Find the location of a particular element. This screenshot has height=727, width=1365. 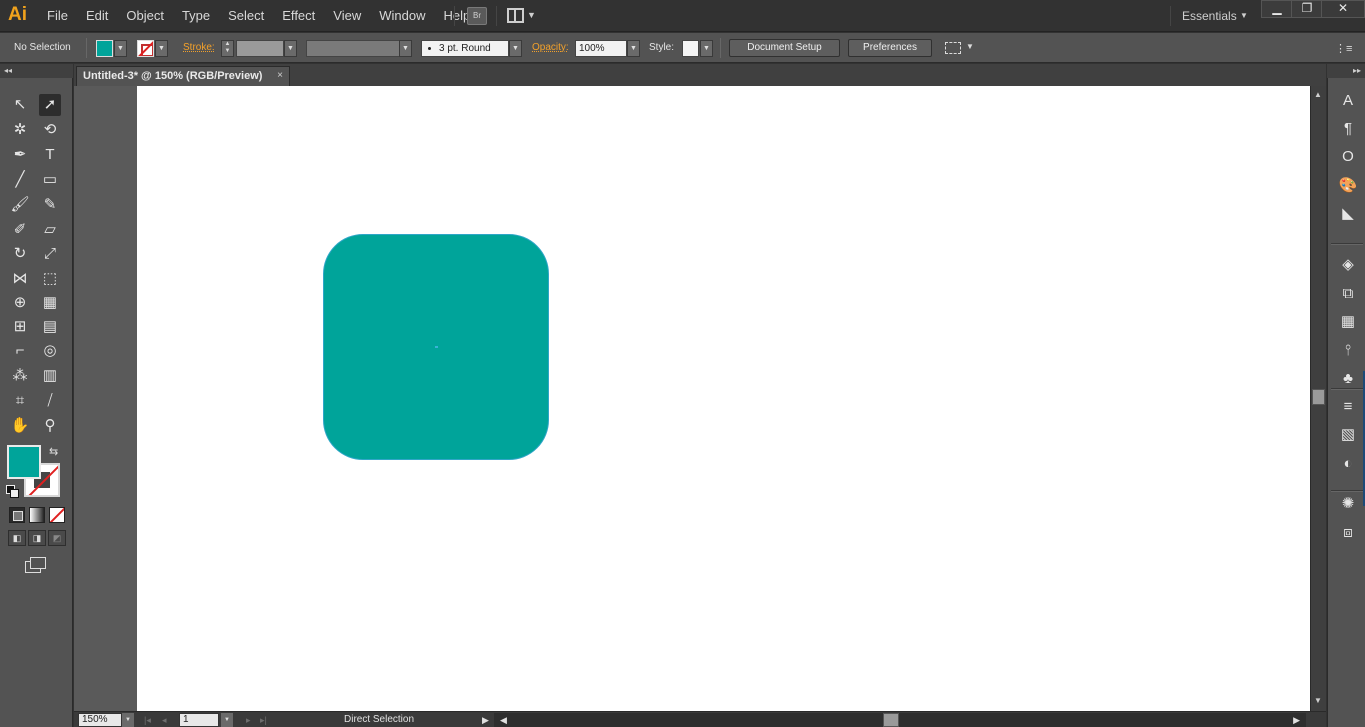

gradient-panel-icon: ▧ is located at coordinates (1348, 435).